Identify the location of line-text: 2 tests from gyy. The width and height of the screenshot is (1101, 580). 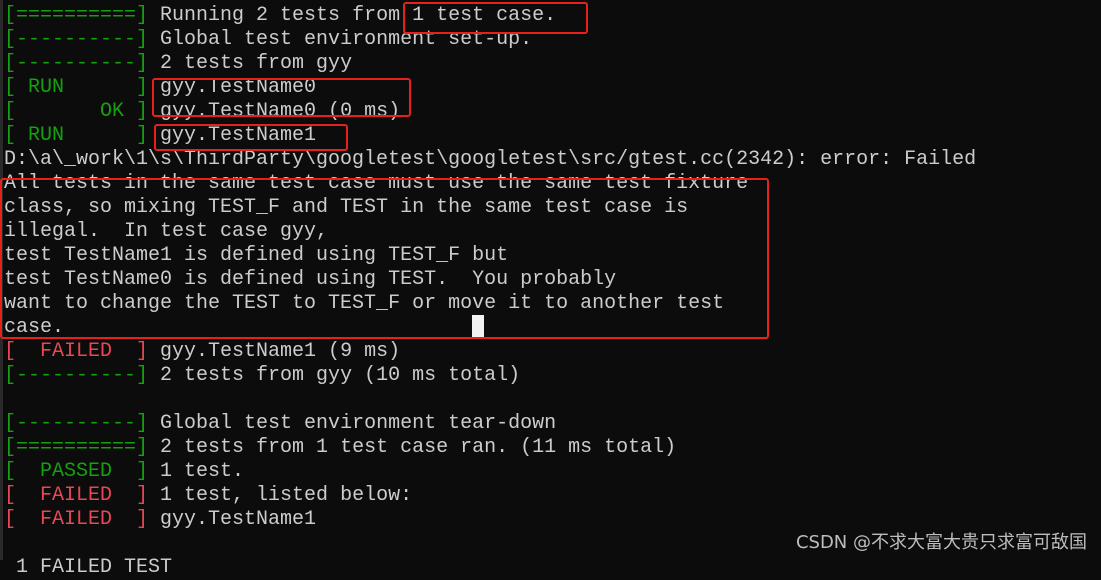
(250, 63).